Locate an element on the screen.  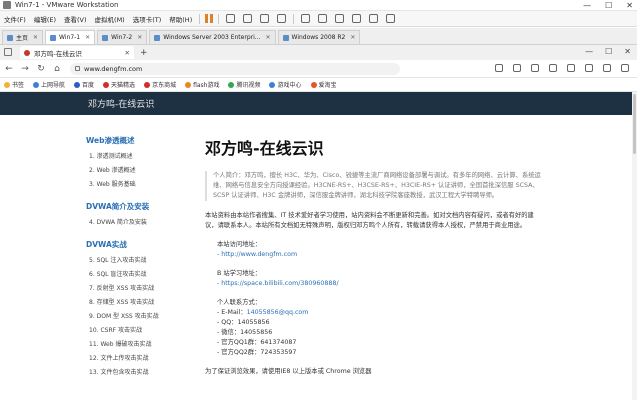
bookmark-item: 游戏中心 is located at coordinates (285, 84).